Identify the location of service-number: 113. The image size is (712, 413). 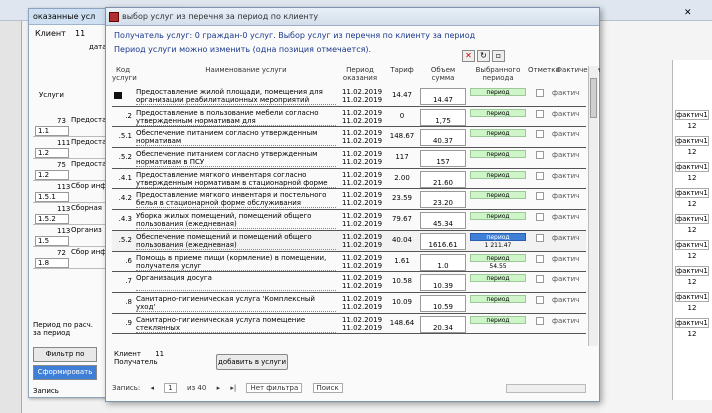
(64, 231).